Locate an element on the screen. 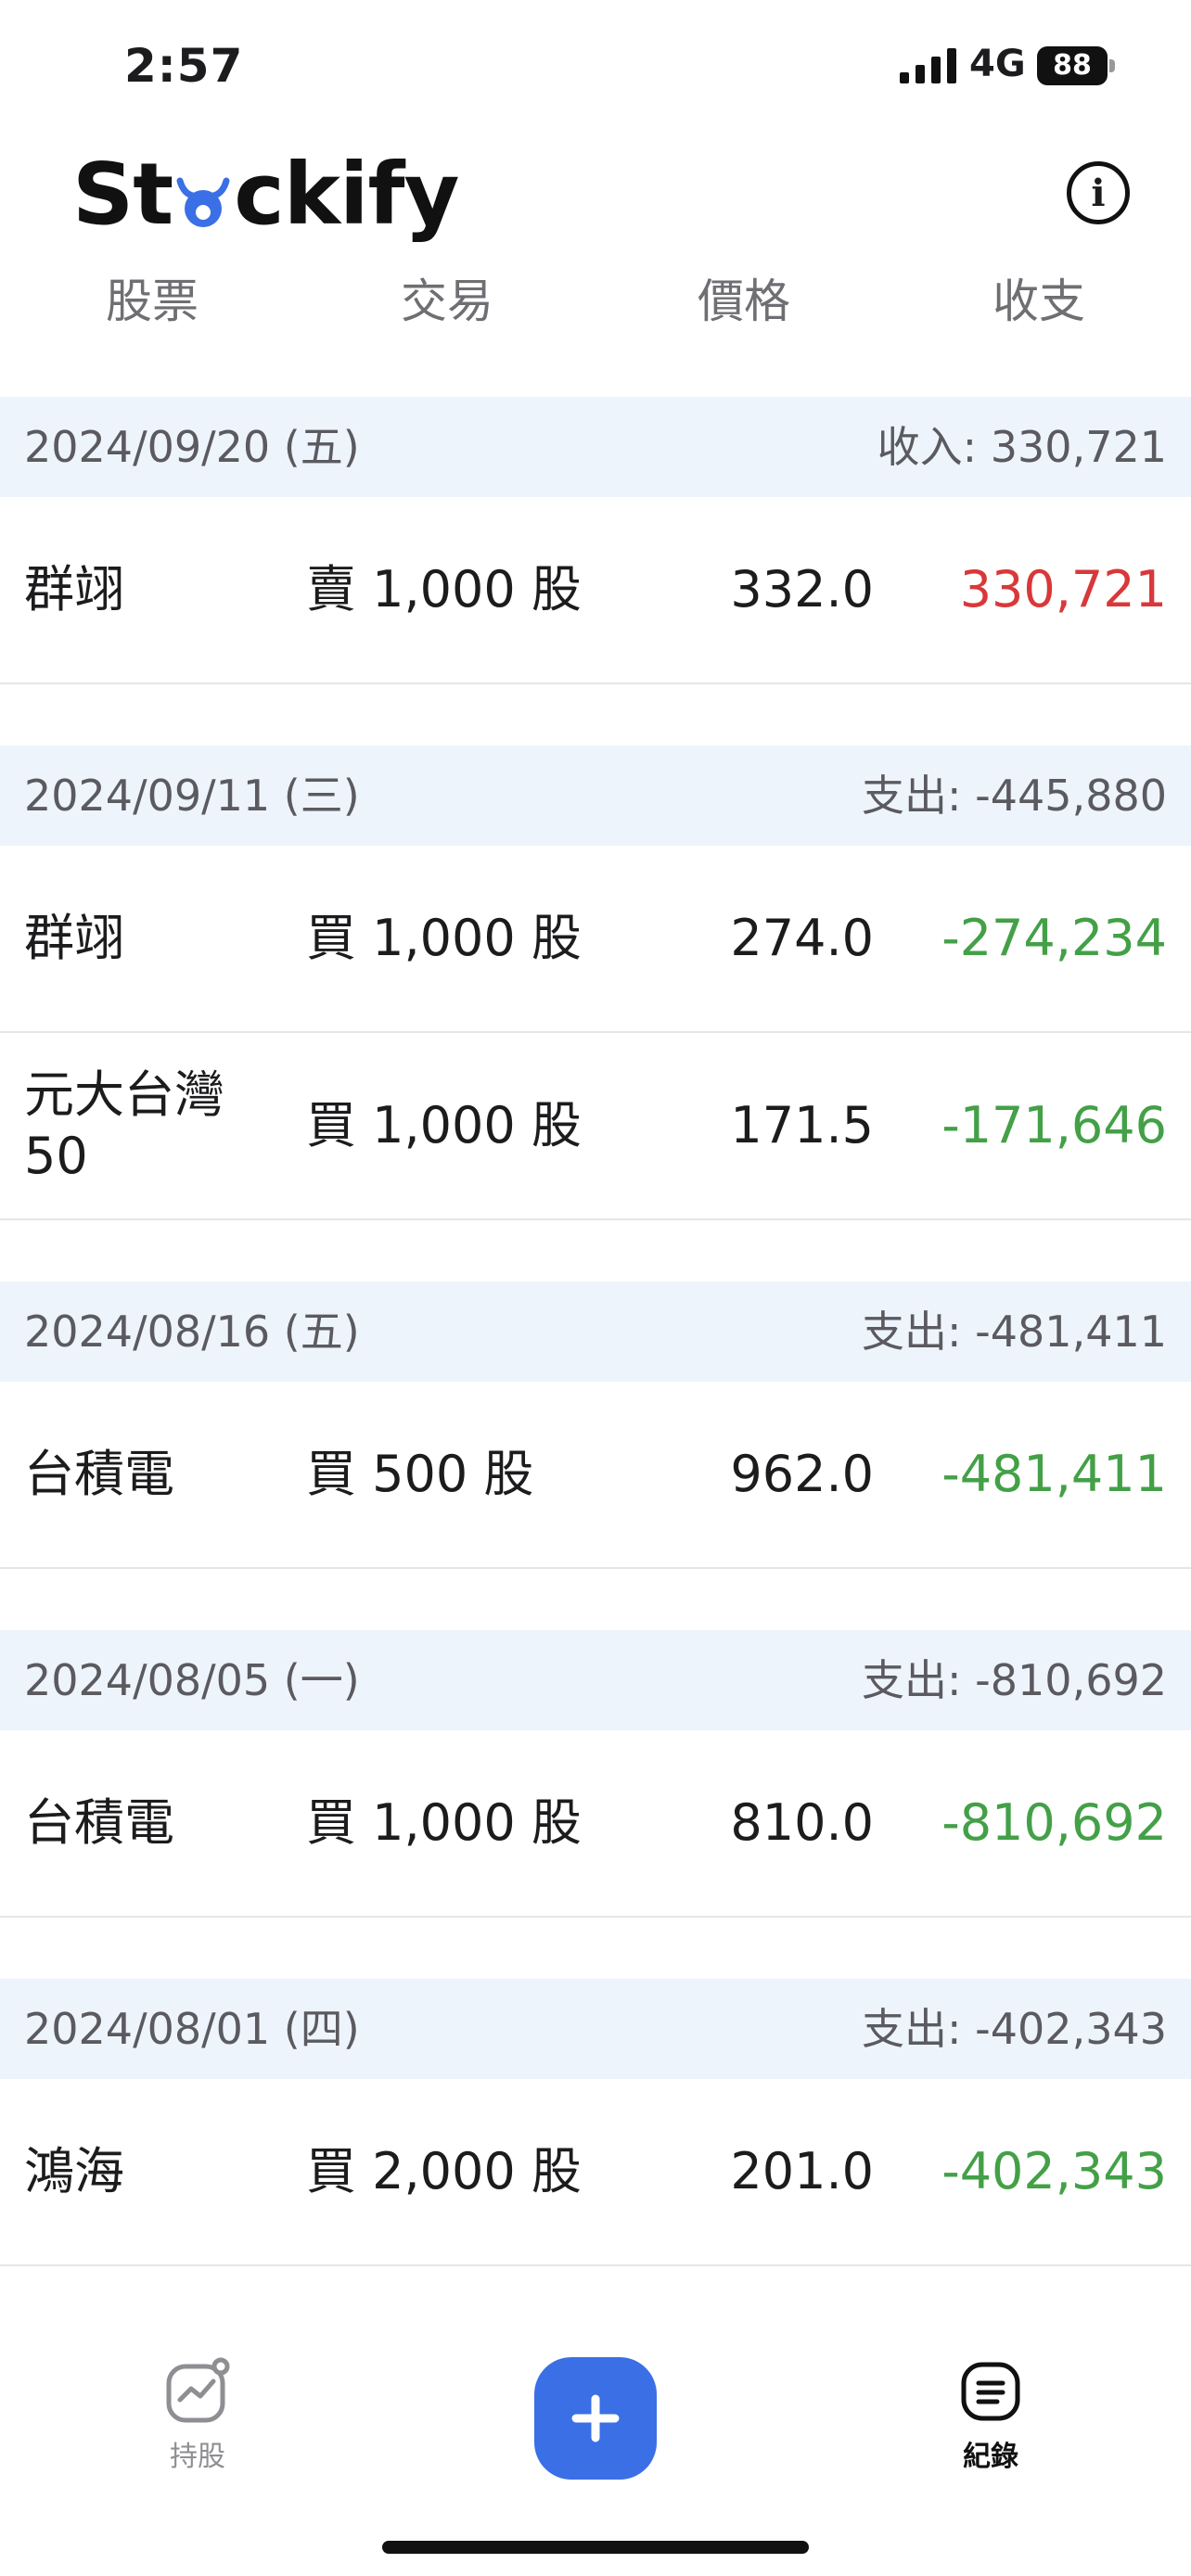  date-group-header: 2024/08/01 (四) 支出: -402,343 is located at coordinates (595, 2029).